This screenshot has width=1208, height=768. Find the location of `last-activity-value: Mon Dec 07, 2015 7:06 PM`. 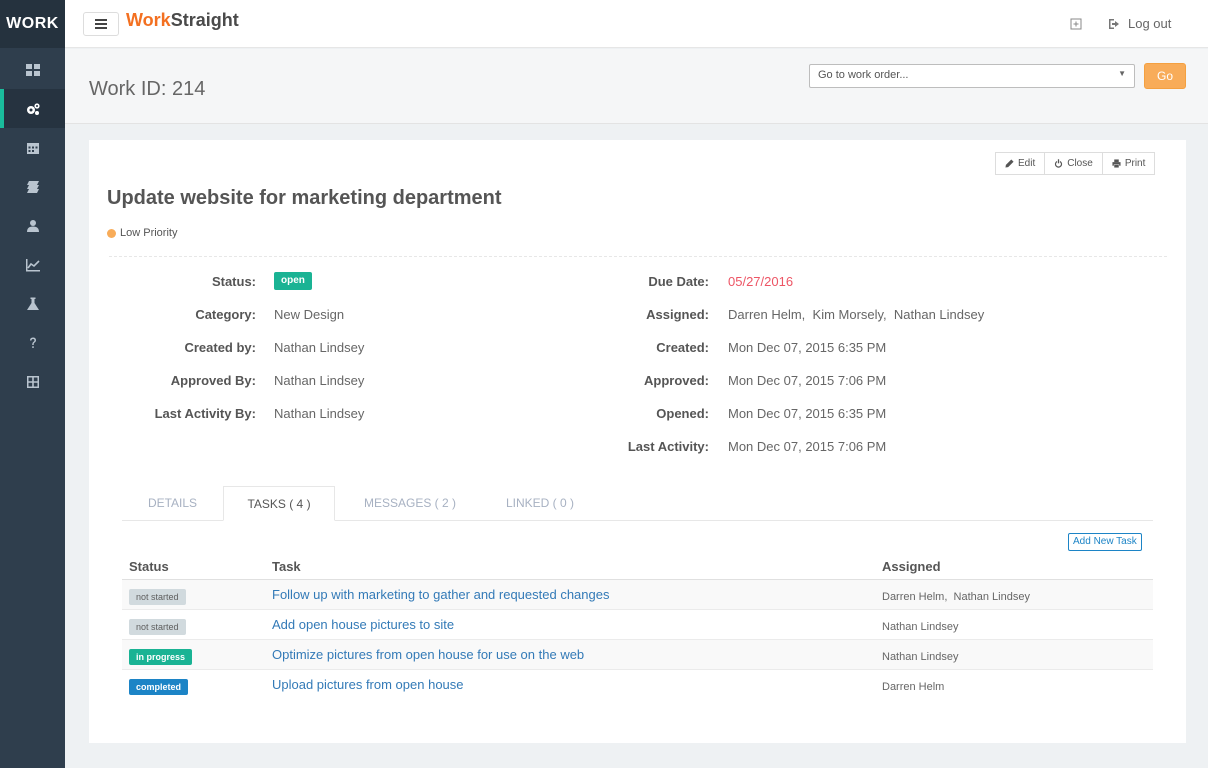

last-activity-value: Mon Dec 07, 2015 7:06 PM is located at coordinates (807, 446).